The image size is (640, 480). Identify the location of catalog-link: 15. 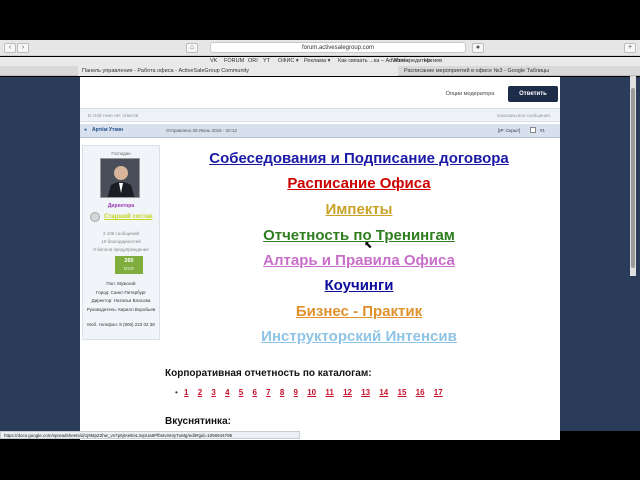
(402, 392).